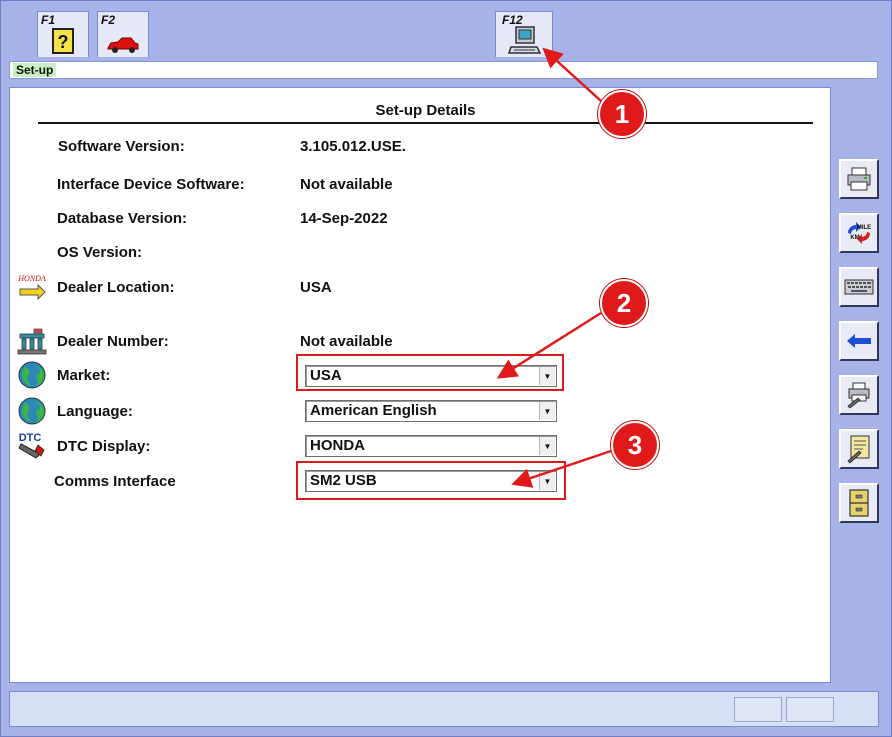 The height and width of the screenshot is (737, 892). I want to click on mile-icon-text: MILE, so click(864, 228).